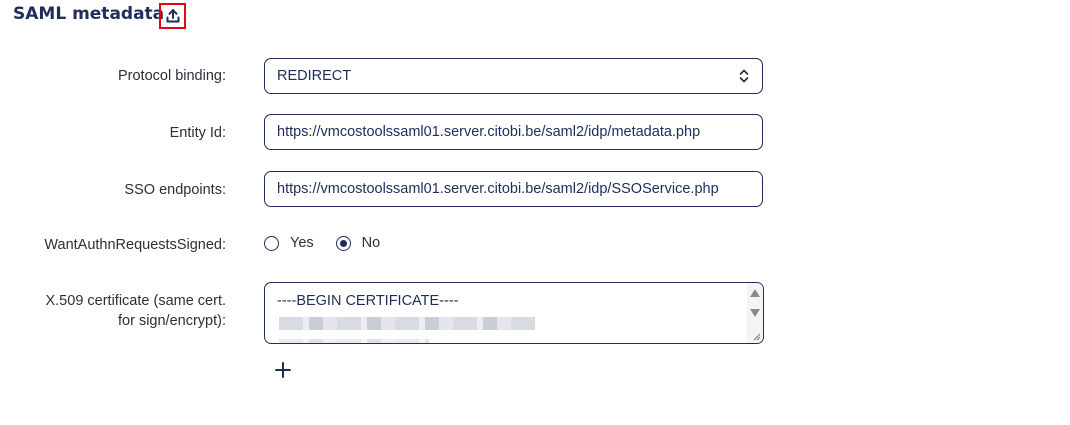  What do you see at coordinates (358, 243) in the screenshot?
I see `radio-no: No` at bounding box center [358, 243].